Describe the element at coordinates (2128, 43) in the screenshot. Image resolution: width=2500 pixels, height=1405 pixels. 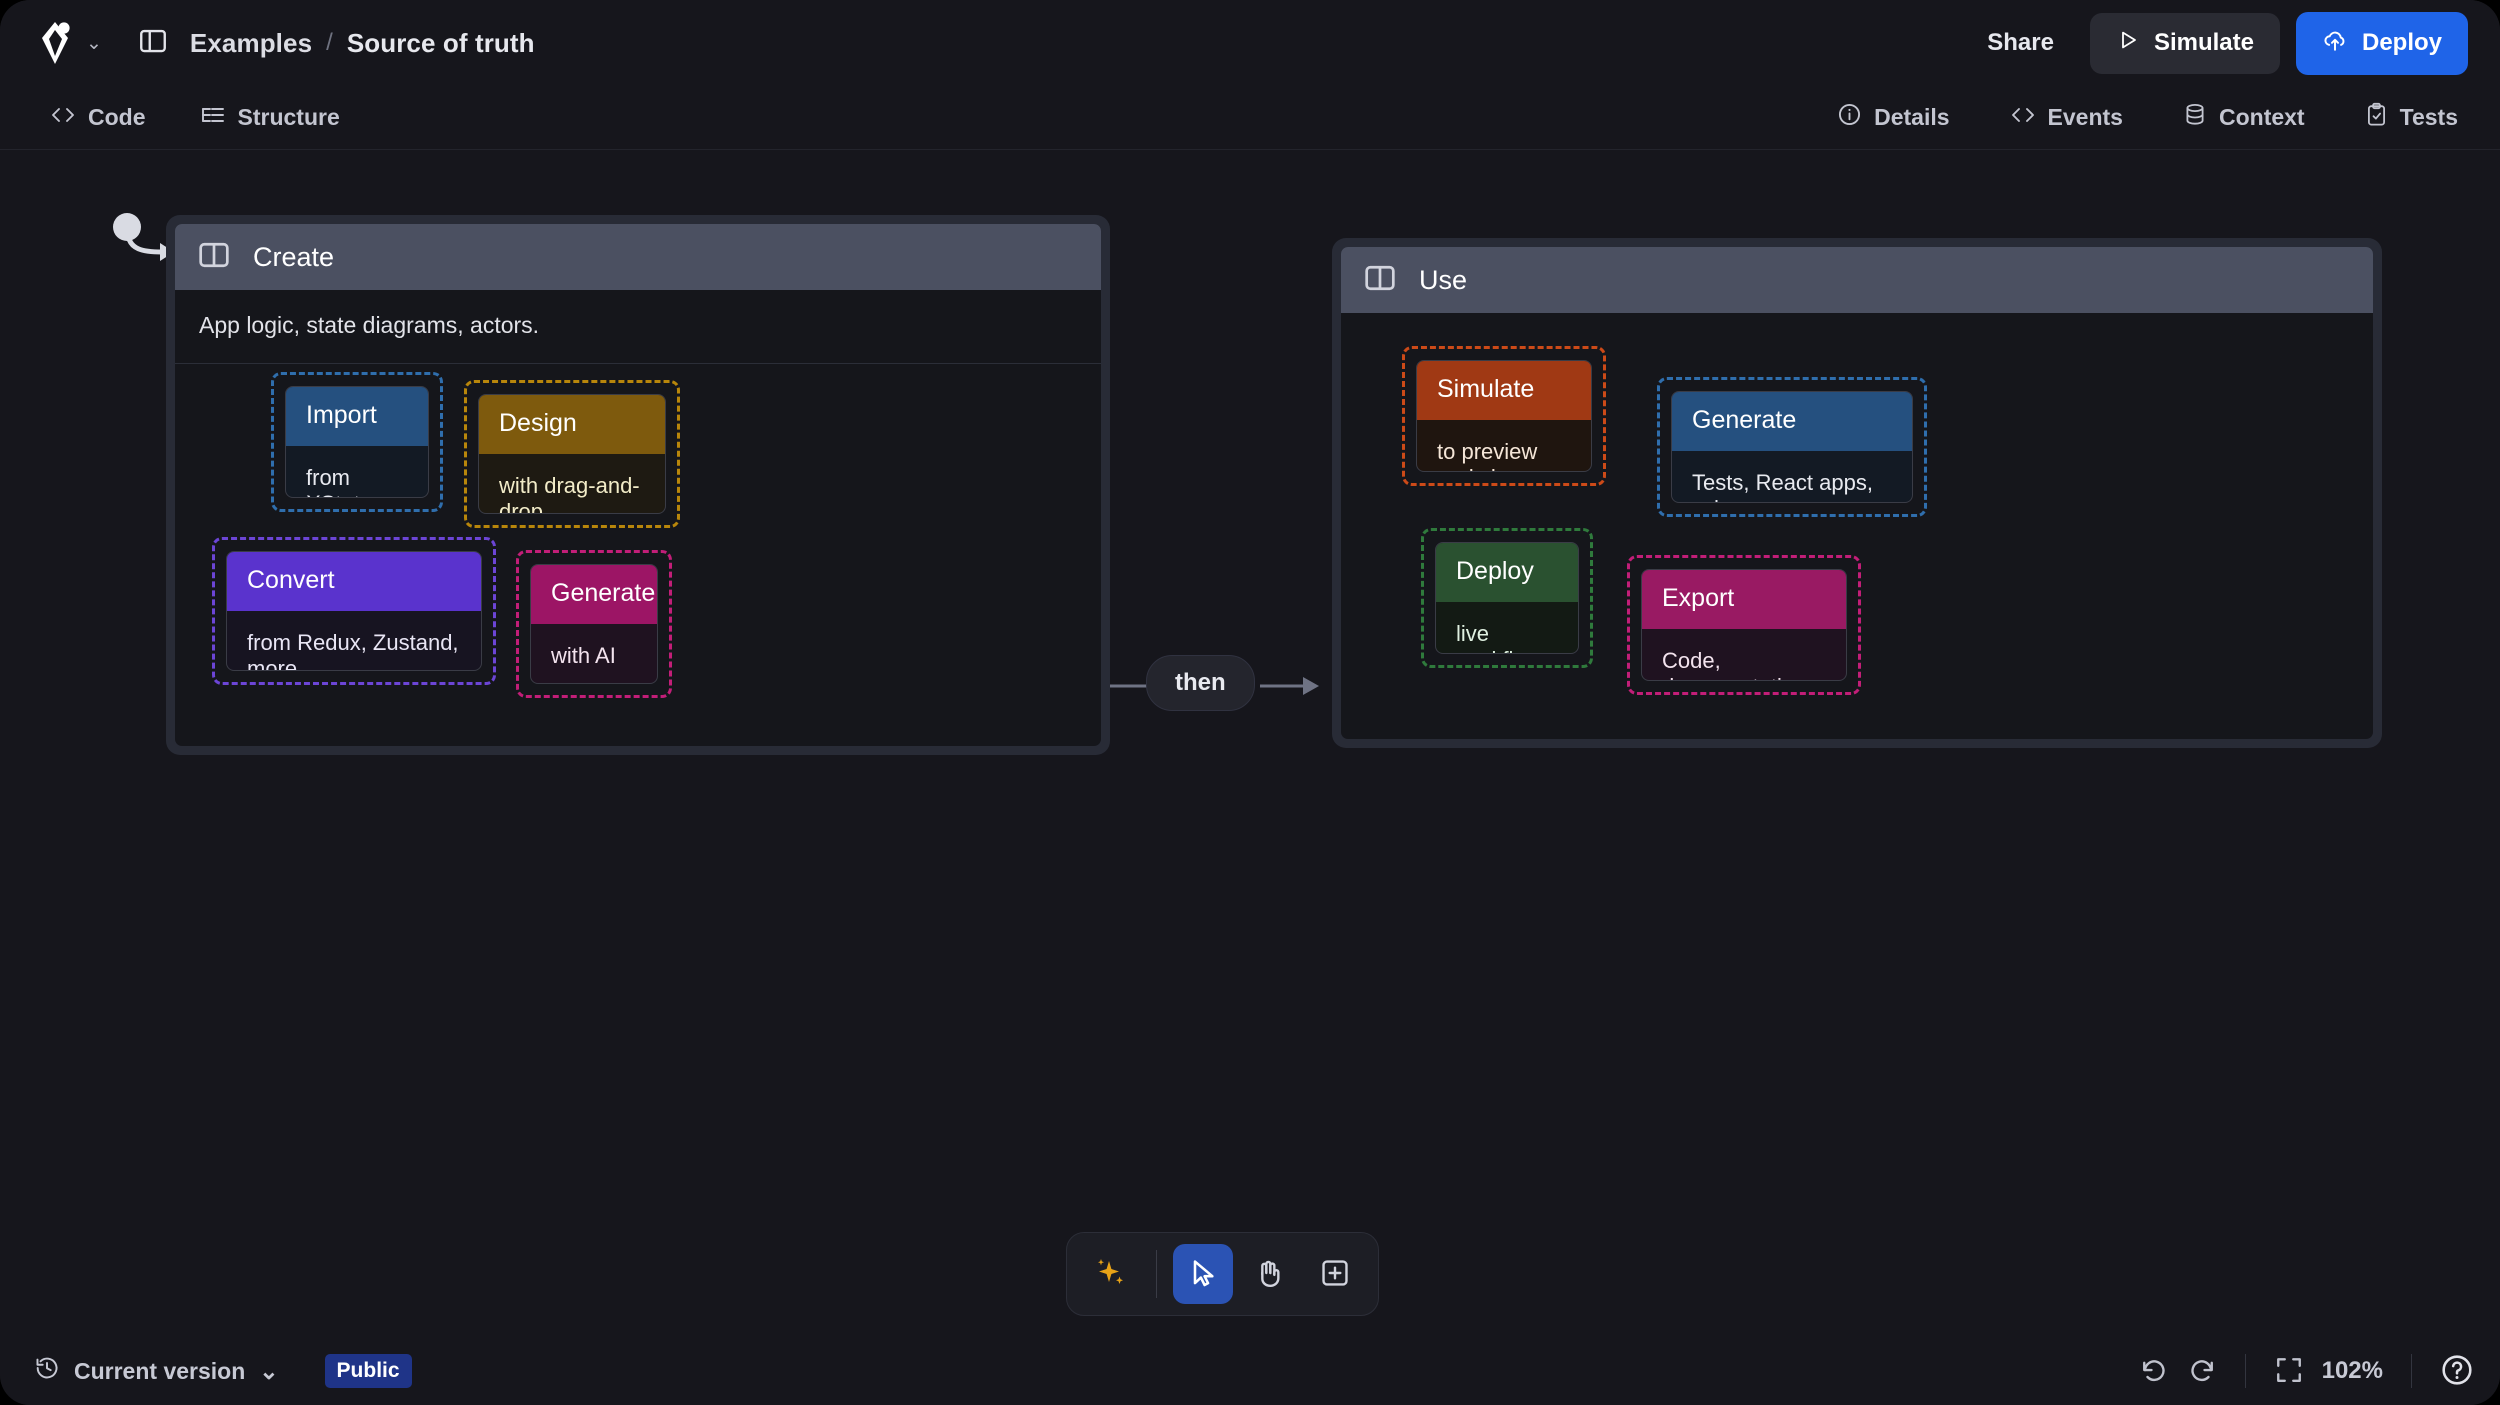
I see `play-icon` at that location.